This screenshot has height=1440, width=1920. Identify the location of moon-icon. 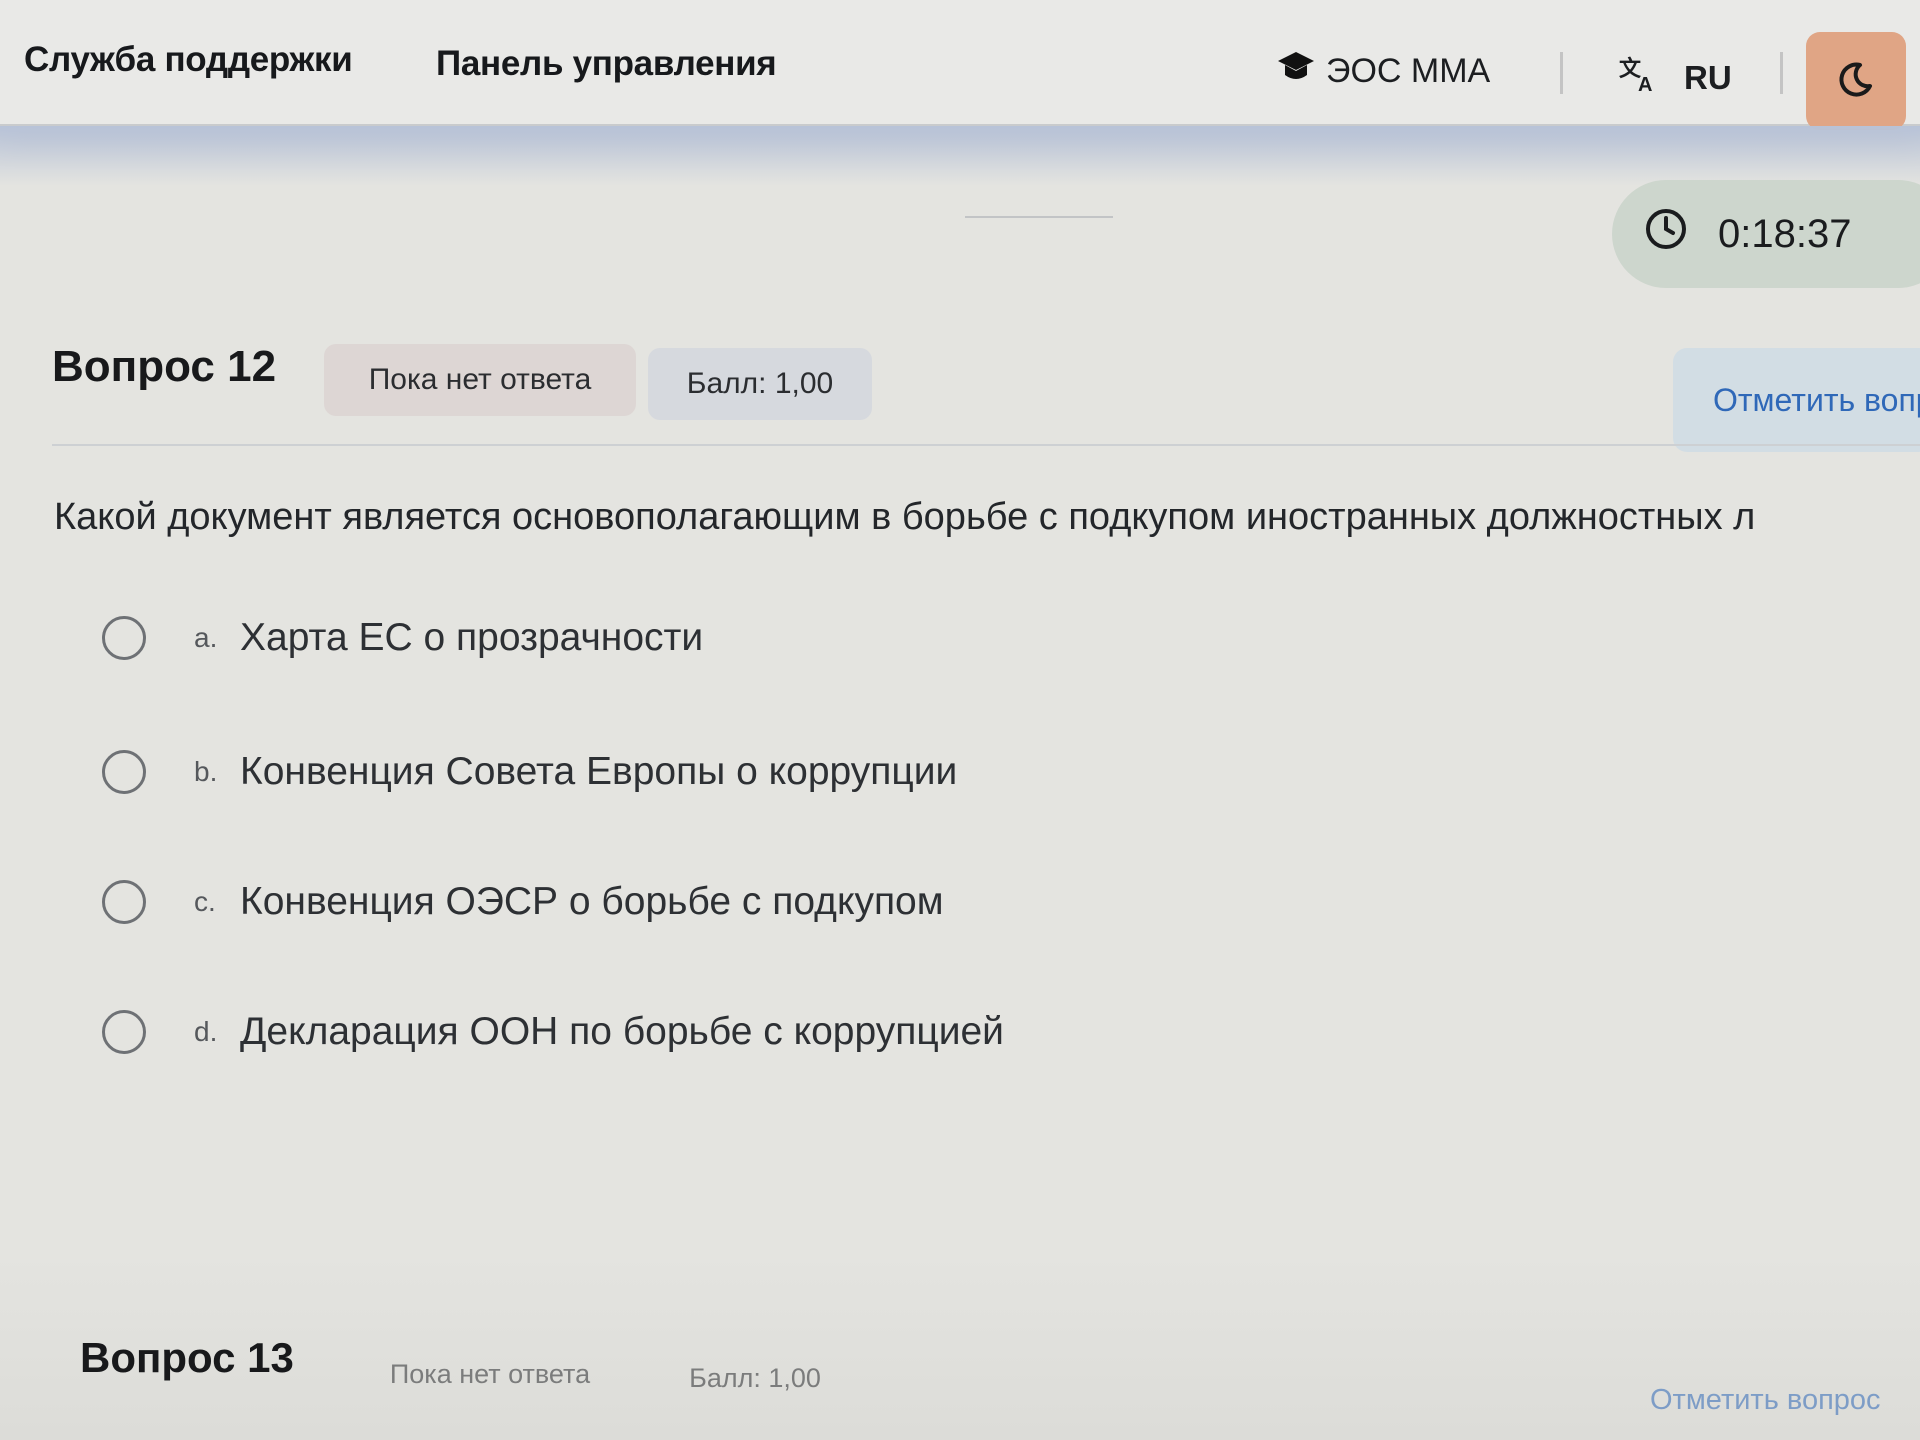
(1856, 81).